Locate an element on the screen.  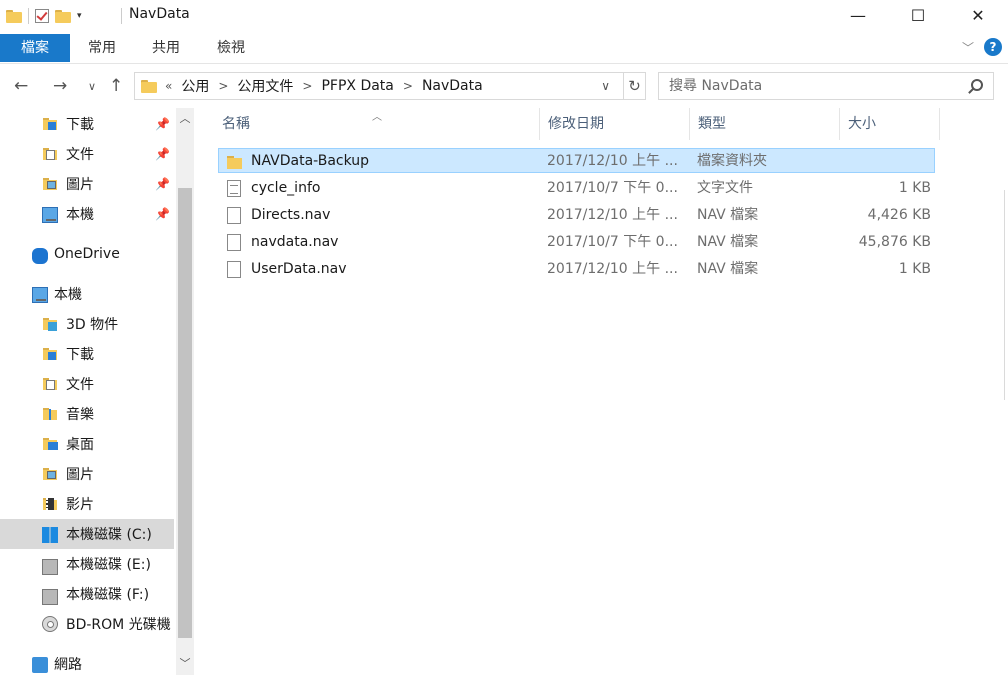
nav-item-network: 網路 is located at coordinates (87, 662).